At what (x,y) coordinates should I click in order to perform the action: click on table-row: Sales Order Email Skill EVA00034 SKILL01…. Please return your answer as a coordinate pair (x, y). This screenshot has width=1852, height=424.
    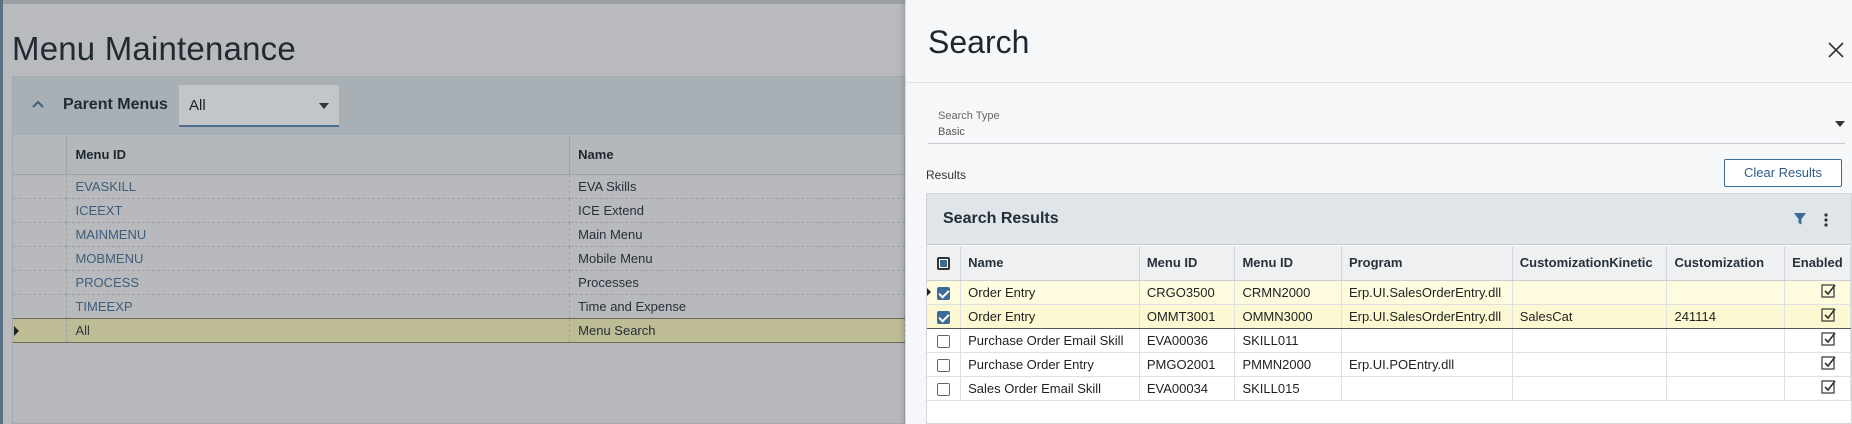
    Looking at the image, I should click on (1389, 388).